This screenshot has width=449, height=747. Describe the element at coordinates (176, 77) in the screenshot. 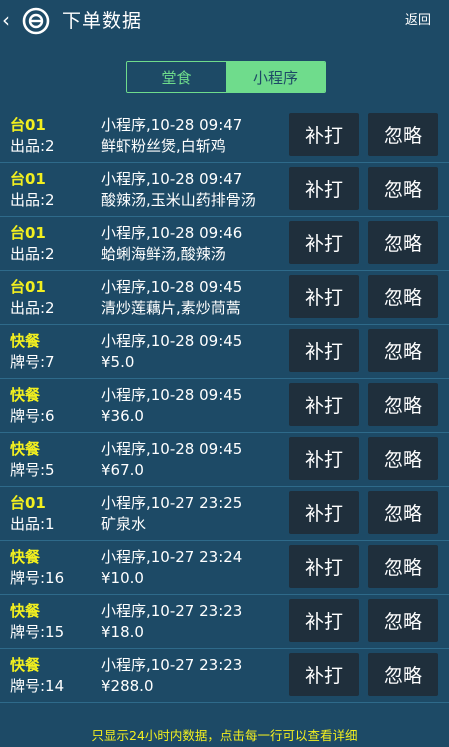

I see `tab-dine-in: 堂食` at that location.